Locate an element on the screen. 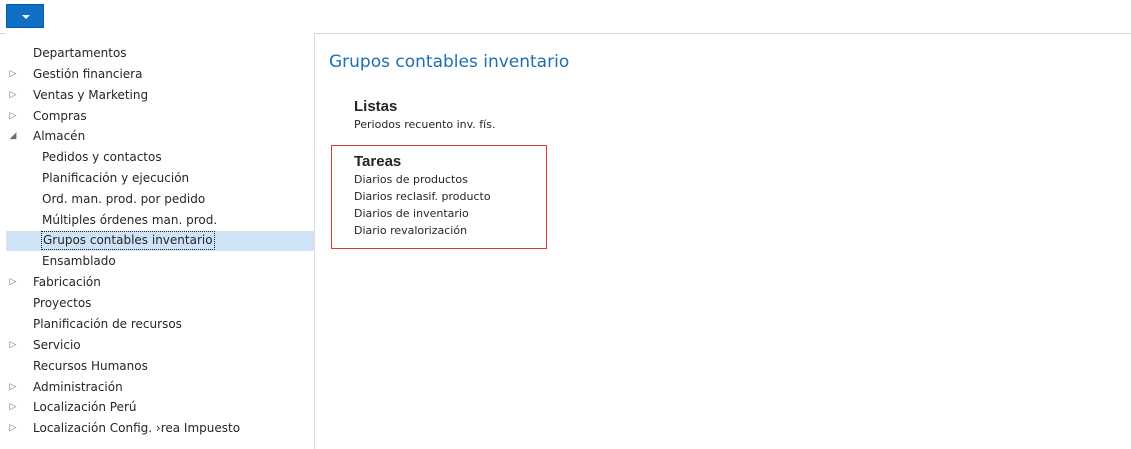  nav-item-pedidos-contactos: Pedidos y contactos is located at coordinates (160, 157).